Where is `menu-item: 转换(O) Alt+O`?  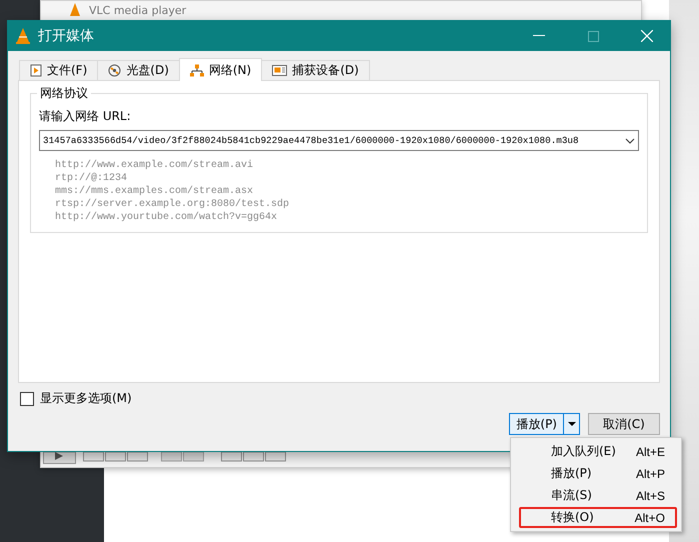
menu-item: 转换(O) Alt+O is located at coordinates (598, 517).